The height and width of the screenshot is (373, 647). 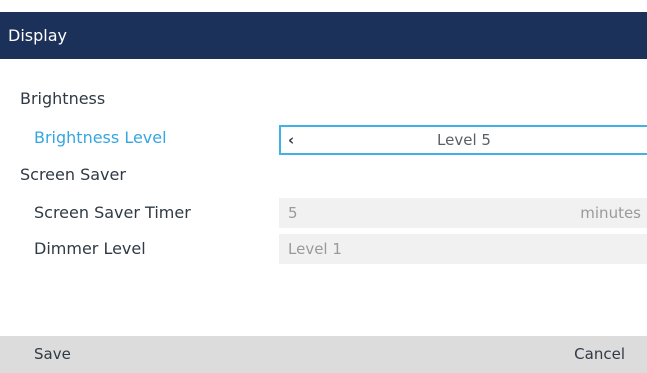 What do you see at coordinates (610, 213) in the screenshot?
I see `screen-saver-timer-unit: minutes` at bounding box center [610, 213].